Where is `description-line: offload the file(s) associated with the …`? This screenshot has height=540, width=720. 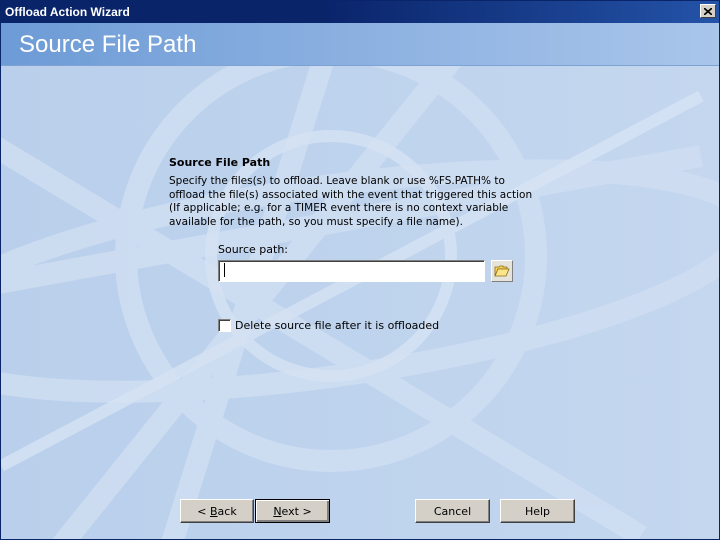 description-line: offload the file(s) associated with the … is located at coordinates (351, 194).